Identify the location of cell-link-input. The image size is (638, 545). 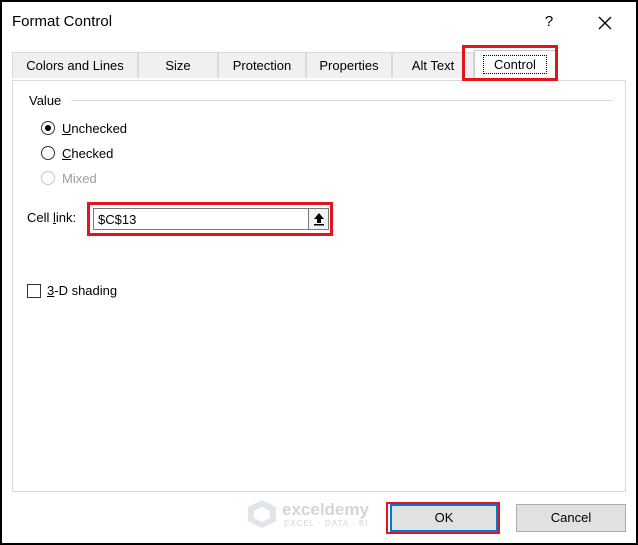
(201, 219).